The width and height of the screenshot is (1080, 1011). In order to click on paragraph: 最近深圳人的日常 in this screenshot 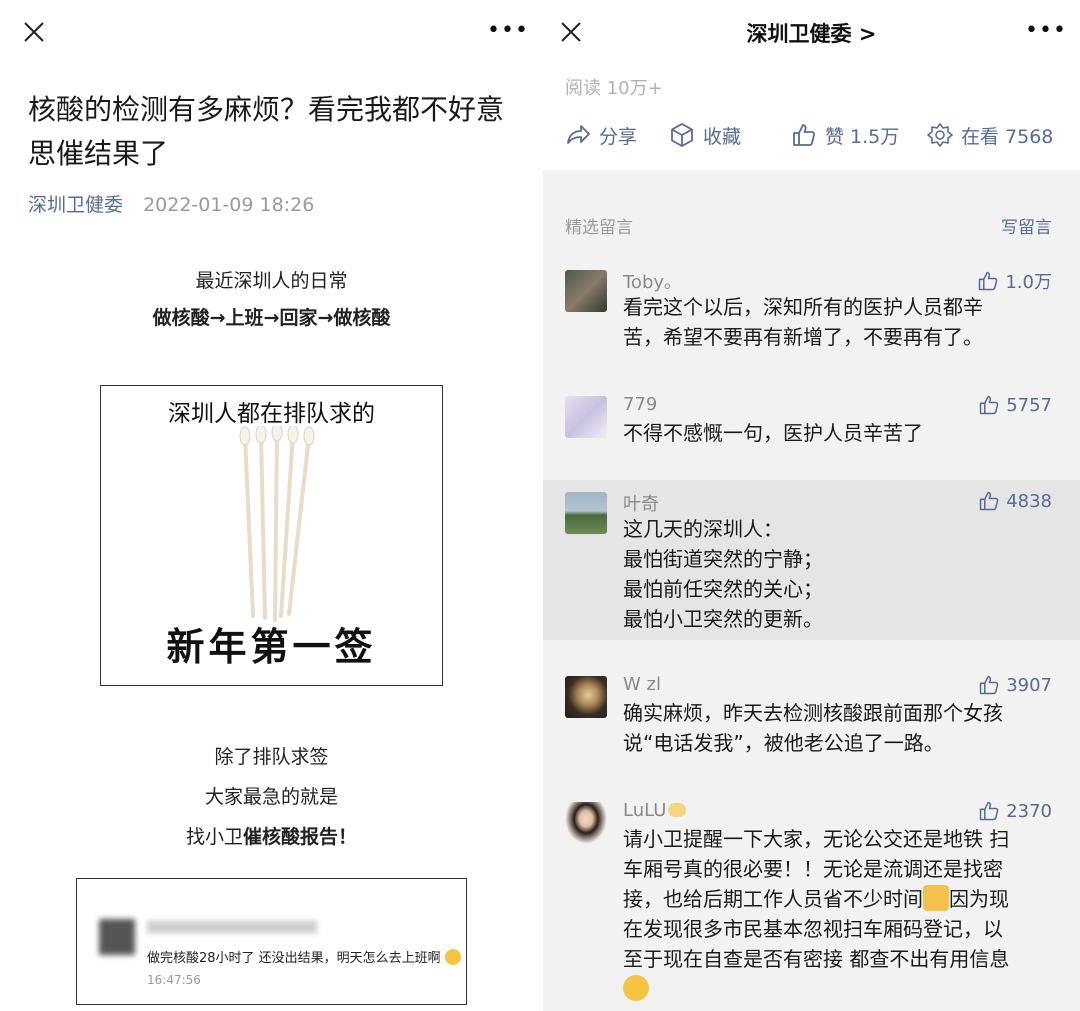, I will do `click(271, 281)`.